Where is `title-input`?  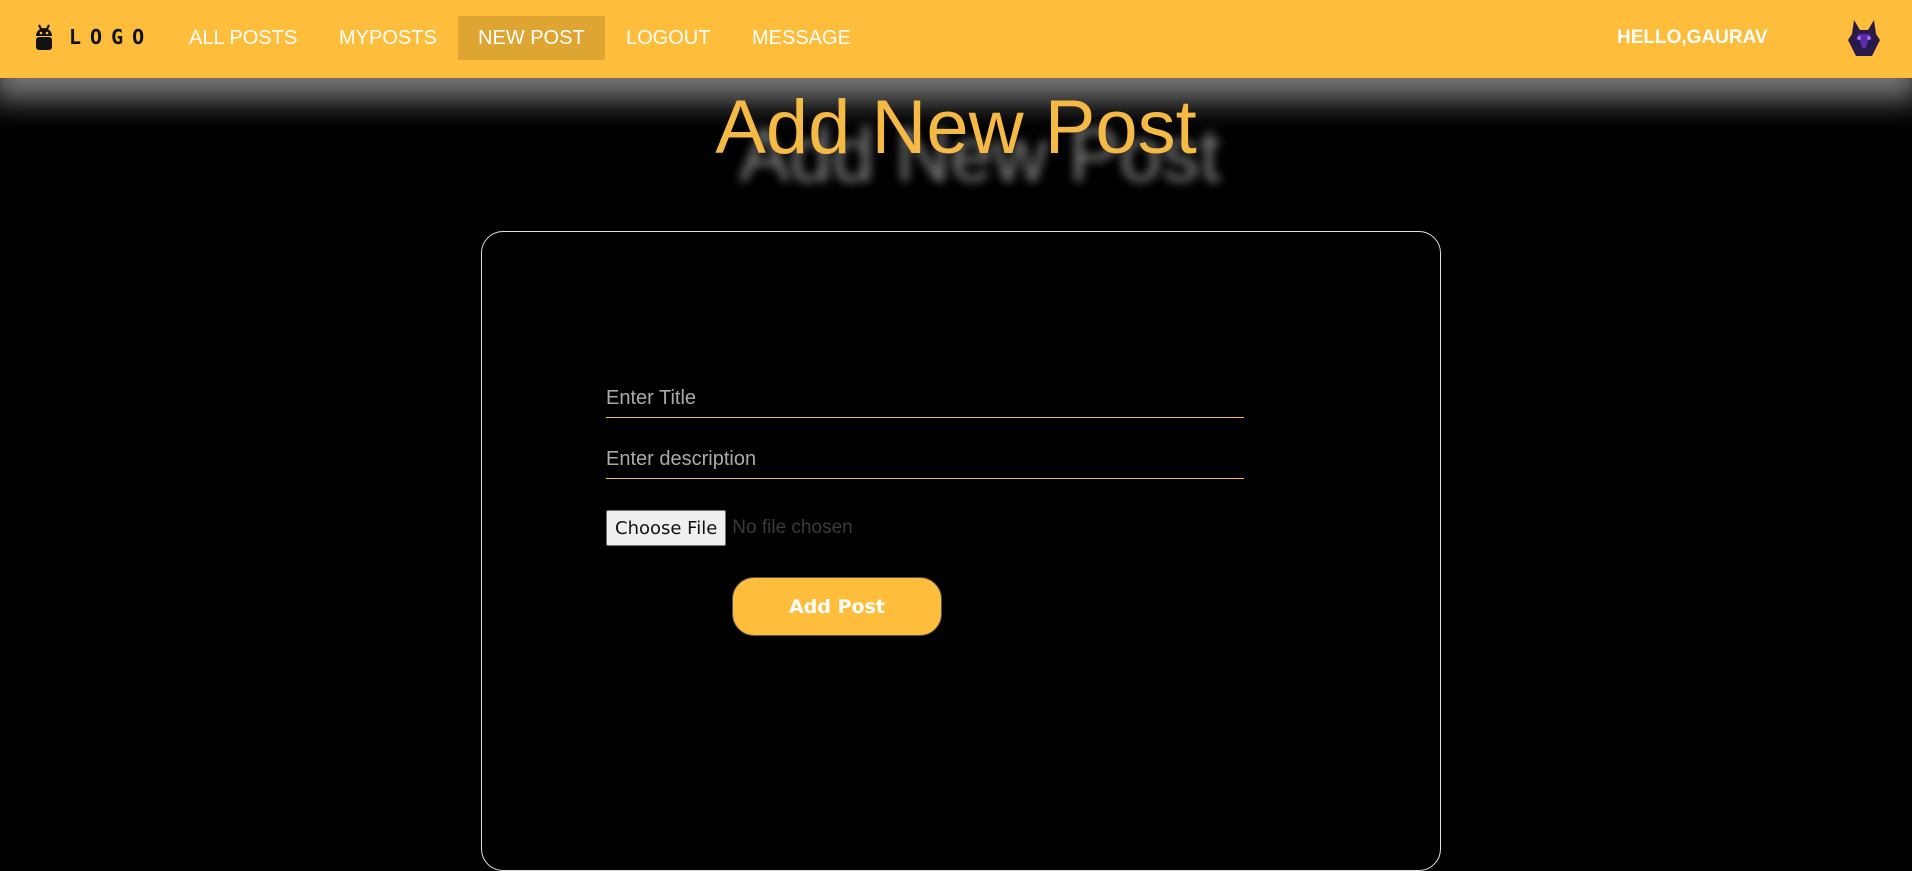 title-input is located at coordinates (925, 399).